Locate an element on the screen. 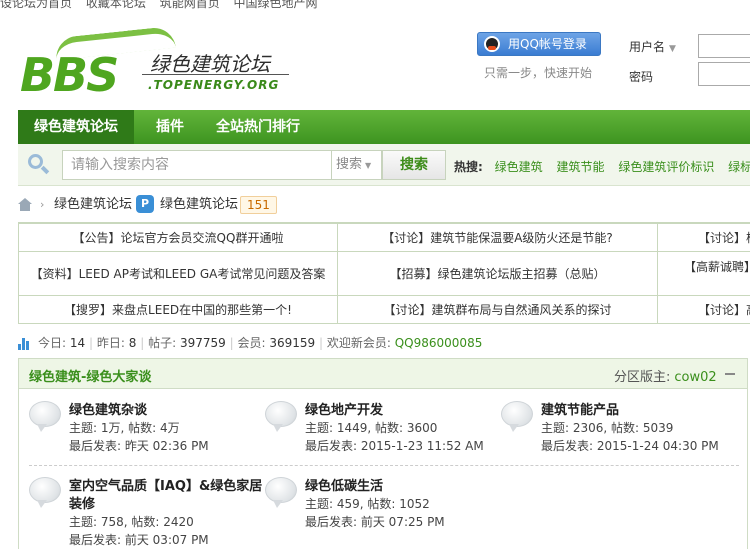  announcement-link: 【讨论】建筑群布局与自然通风关系的探讨 is located at coordinates (497, 309).